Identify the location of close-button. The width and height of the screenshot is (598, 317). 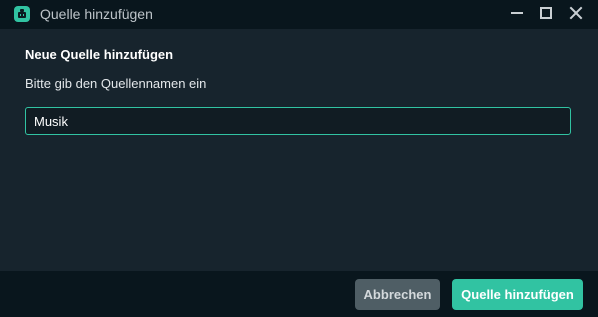
(576, 13).